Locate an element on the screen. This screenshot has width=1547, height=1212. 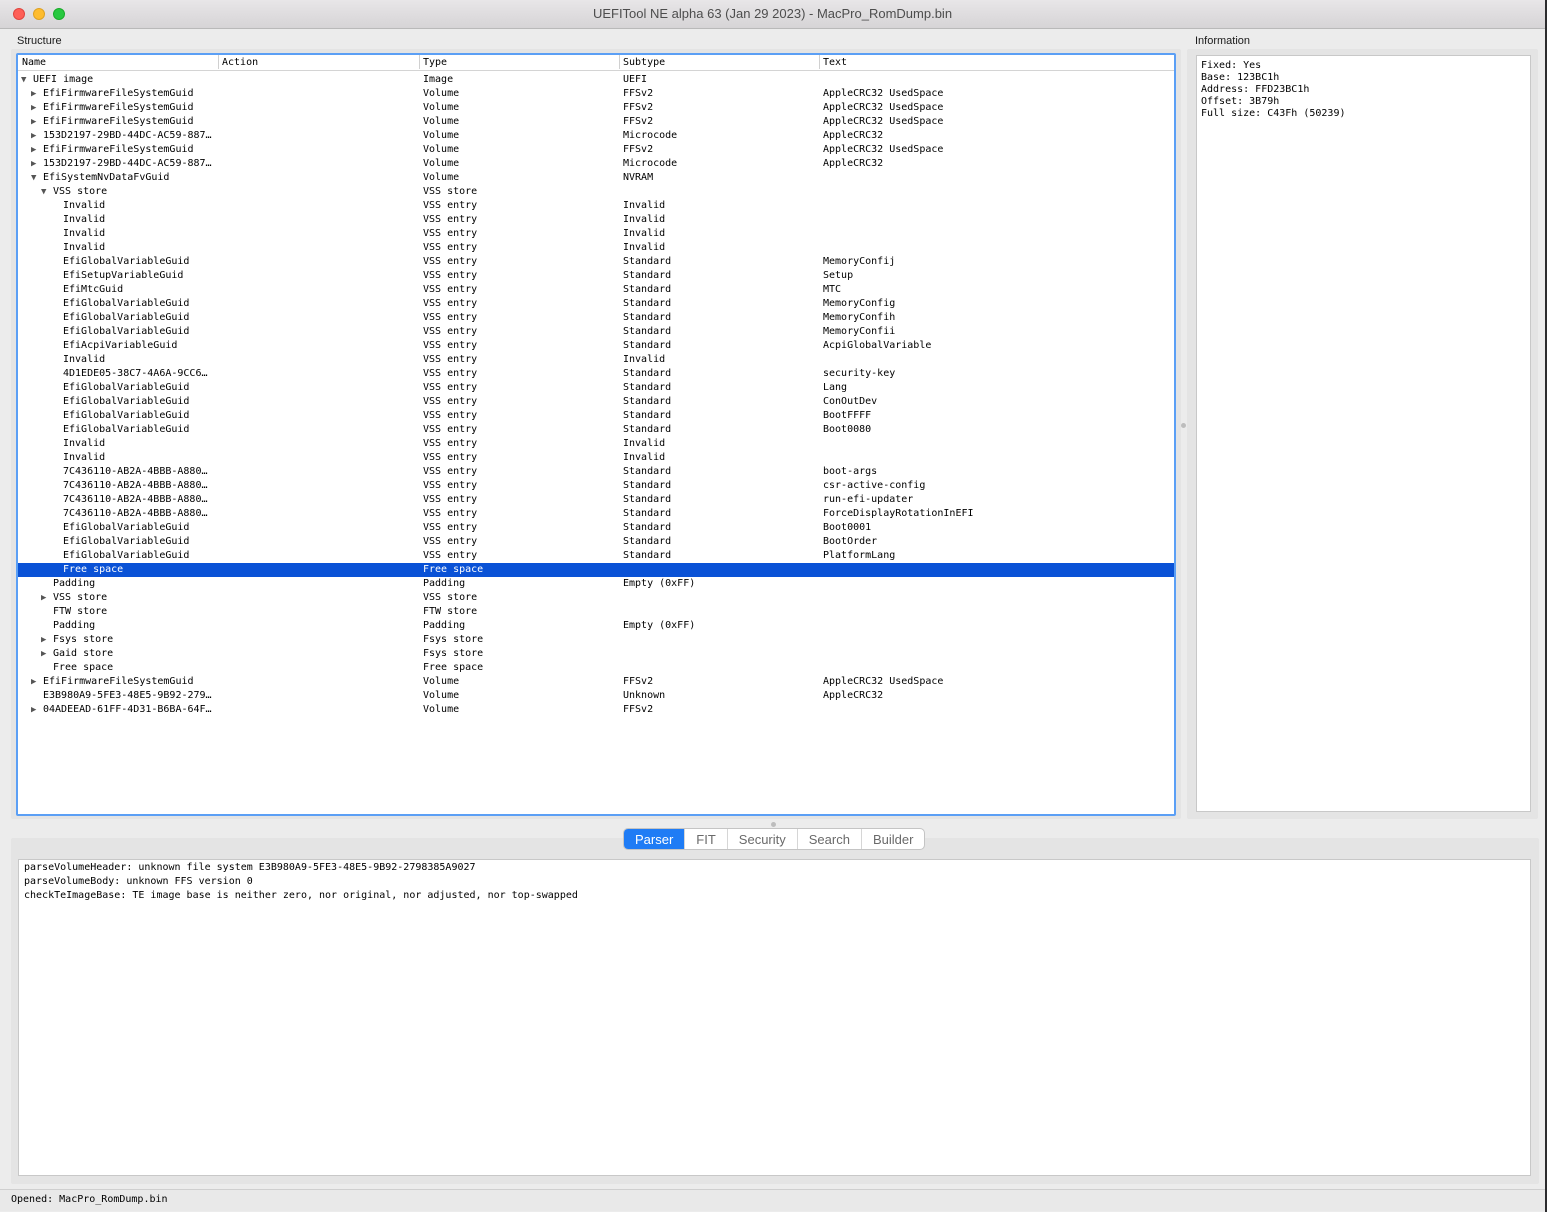
column-header-name: Name is located at coordinates (34, 62).